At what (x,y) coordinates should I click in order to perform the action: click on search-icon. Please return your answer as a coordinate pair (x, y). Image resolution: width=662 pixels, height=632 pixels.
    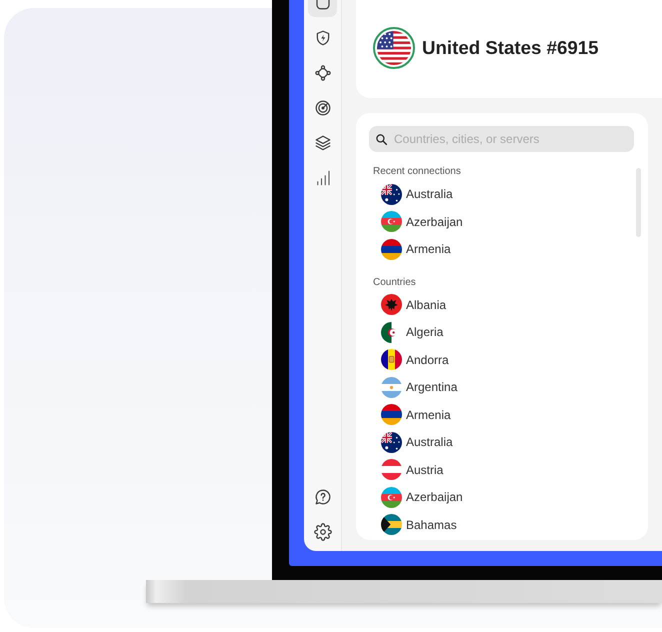
    Looking at the image, I should click on (381, 139).